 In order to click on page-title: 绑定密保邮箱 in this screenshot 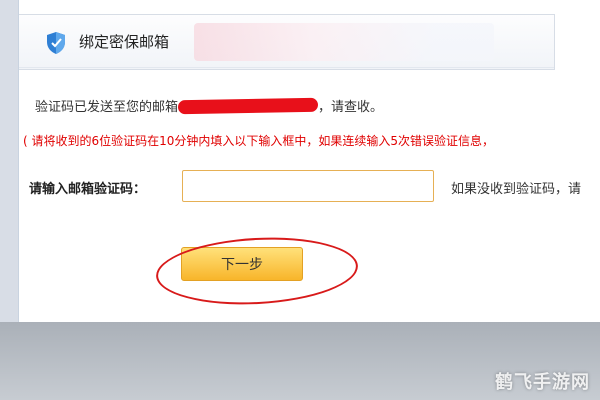, I will do `click(124, 42)`.